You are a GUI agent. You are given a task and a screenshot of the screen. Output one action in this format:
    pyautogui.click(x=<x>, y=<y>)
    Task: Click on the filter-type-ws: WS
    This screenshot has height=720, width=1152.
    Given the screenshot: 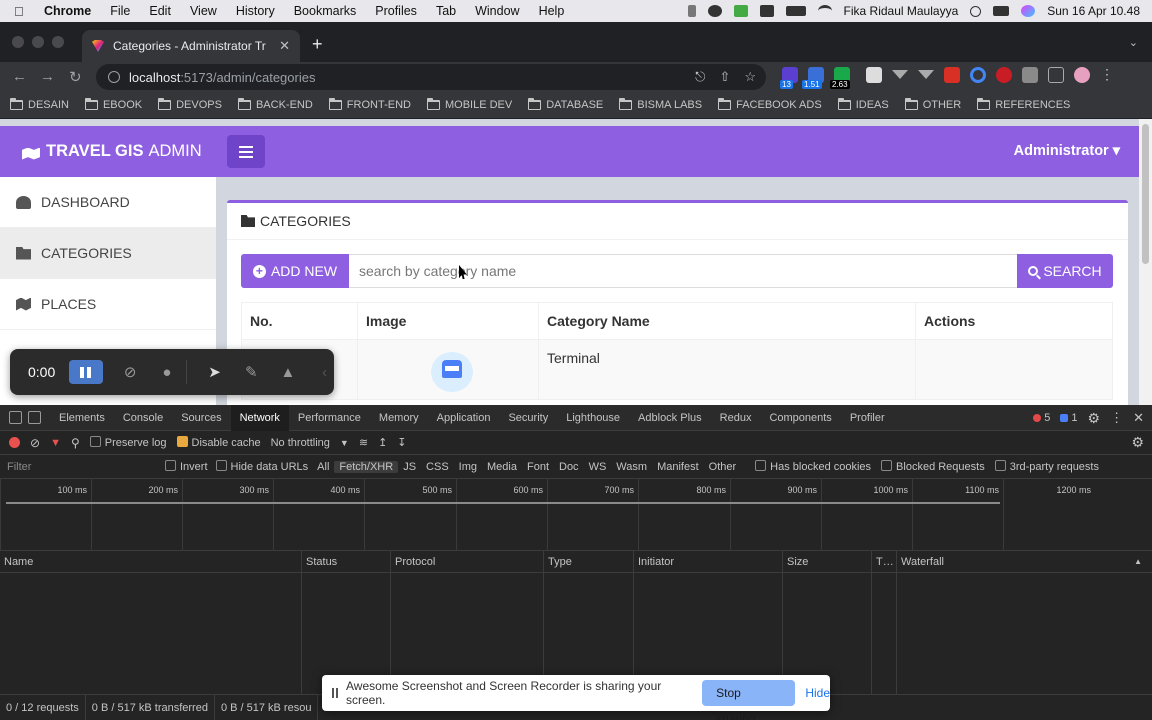 What is the action you would take?
    pyautogui.click(x=598, y=467)
    